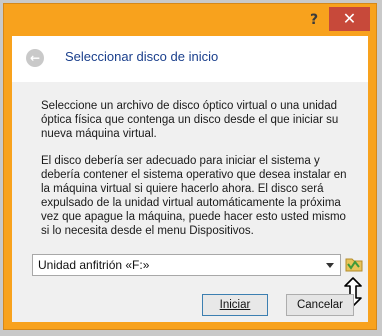 The width and height of the screenshot is (382, 336). I want to click on wizard-header: ← Seleccionar disco de inicio, so click(190, 59).